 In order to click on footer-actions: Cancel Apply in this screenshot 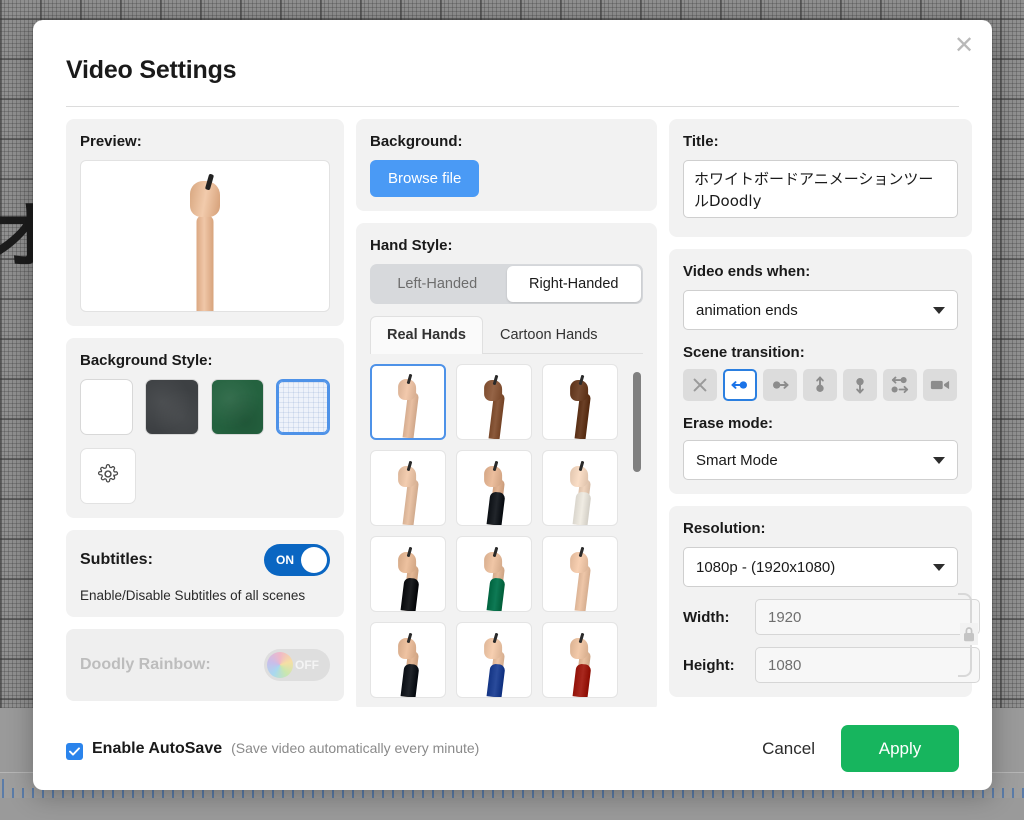, I will do `click(860, 748)`.